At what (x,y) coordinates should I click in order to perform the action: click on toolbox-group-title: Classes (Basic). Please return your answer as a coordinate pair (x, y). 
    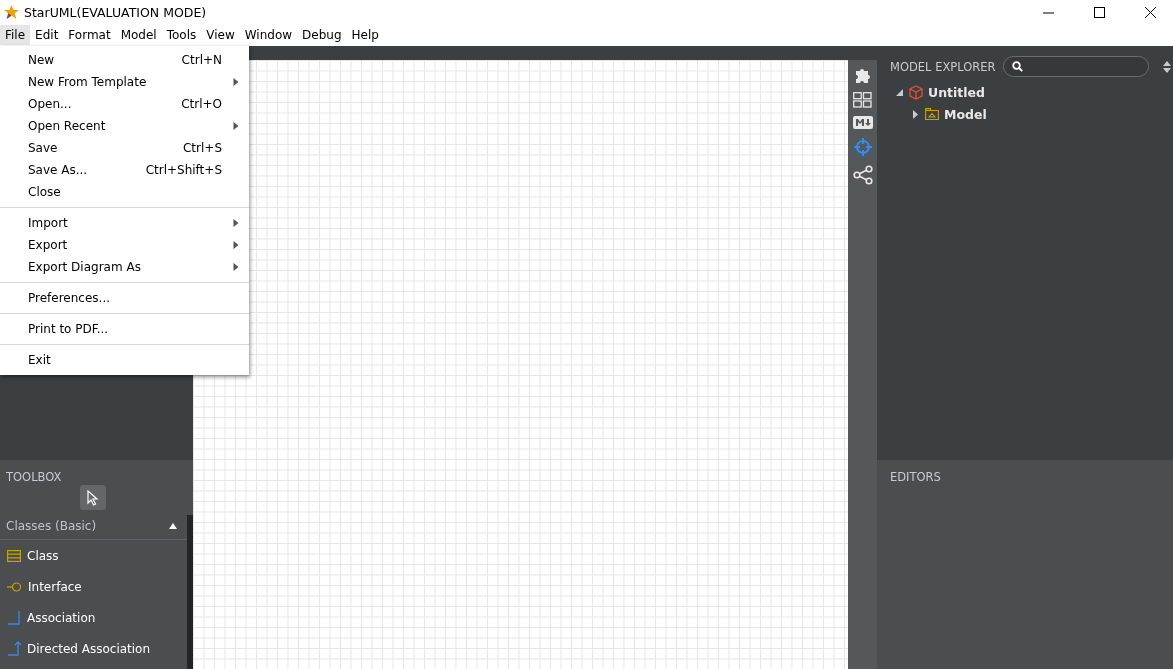
    Looking at the image, I should click on (51, 526).